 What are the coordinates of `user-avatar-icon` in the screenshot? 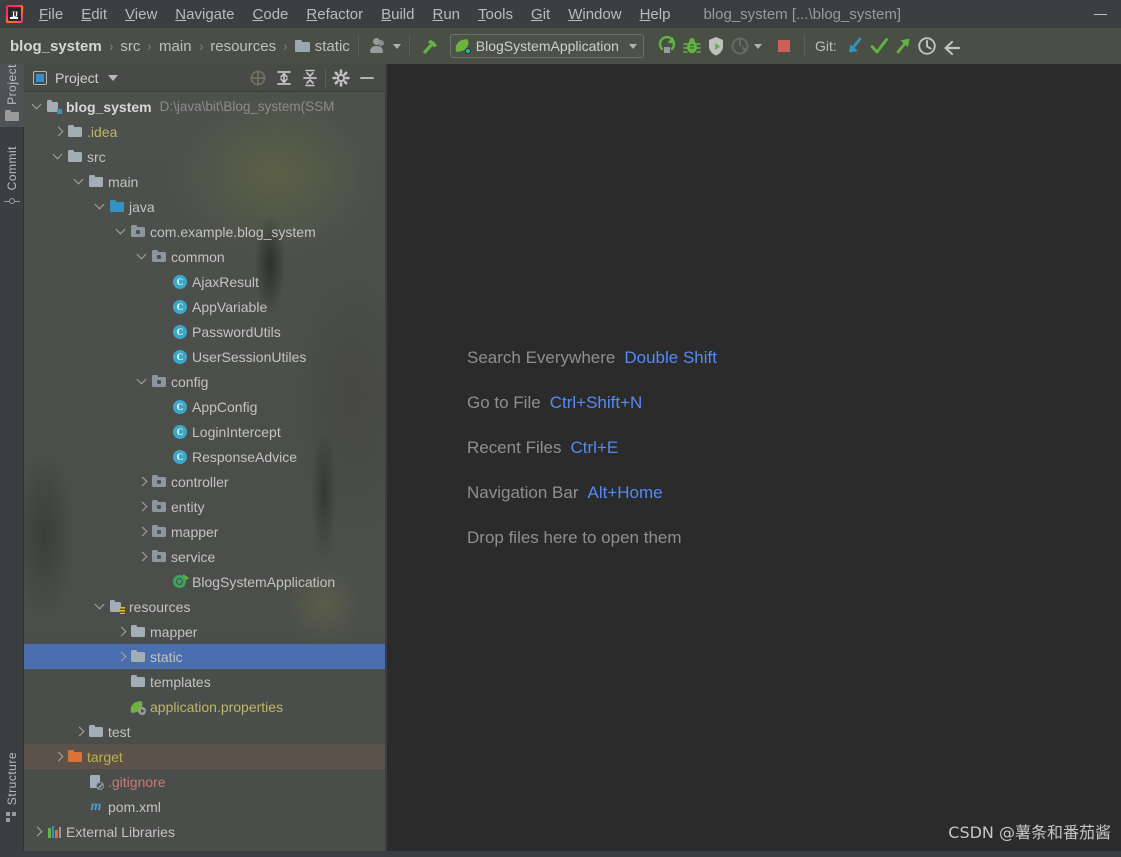 It's located at (379, 46).